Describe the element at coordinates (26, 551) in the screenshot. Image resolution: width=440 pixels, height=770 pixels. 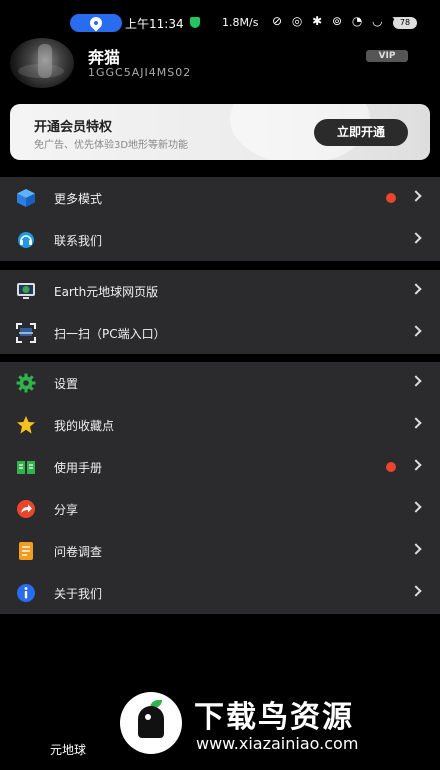
I see `survey-icon` at that location.